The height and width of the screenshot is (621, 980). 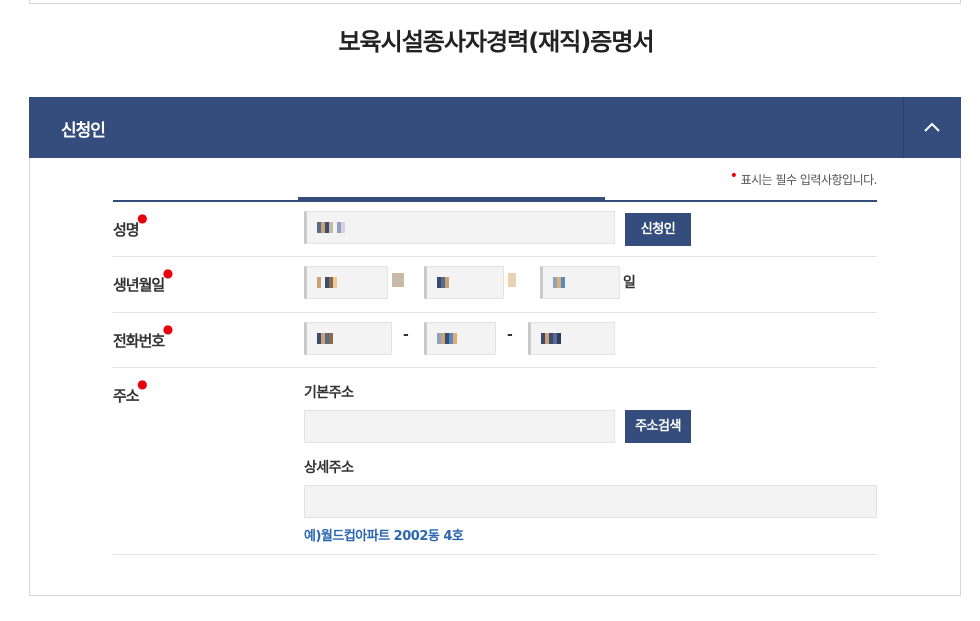 I want to click on top-container-border, so click(x=495, y=2).